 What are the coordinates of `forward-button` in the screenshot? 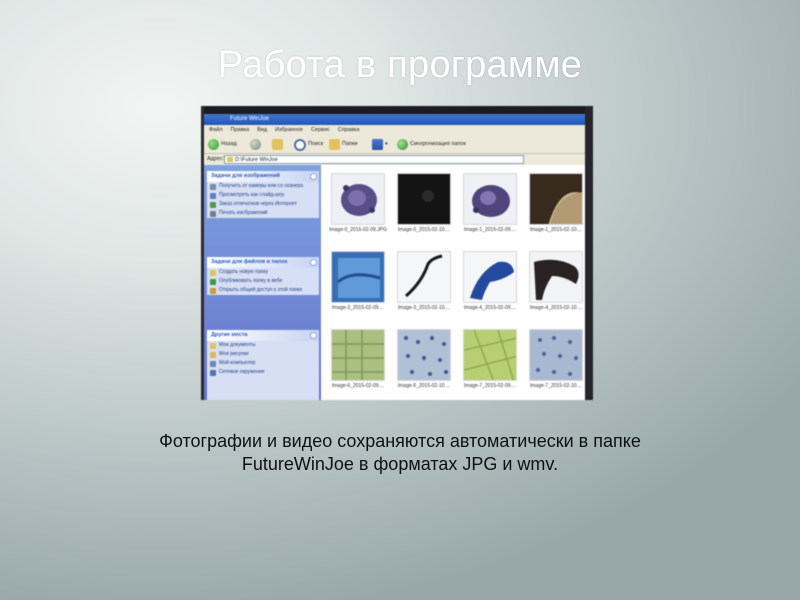 It's located at (255, 144).